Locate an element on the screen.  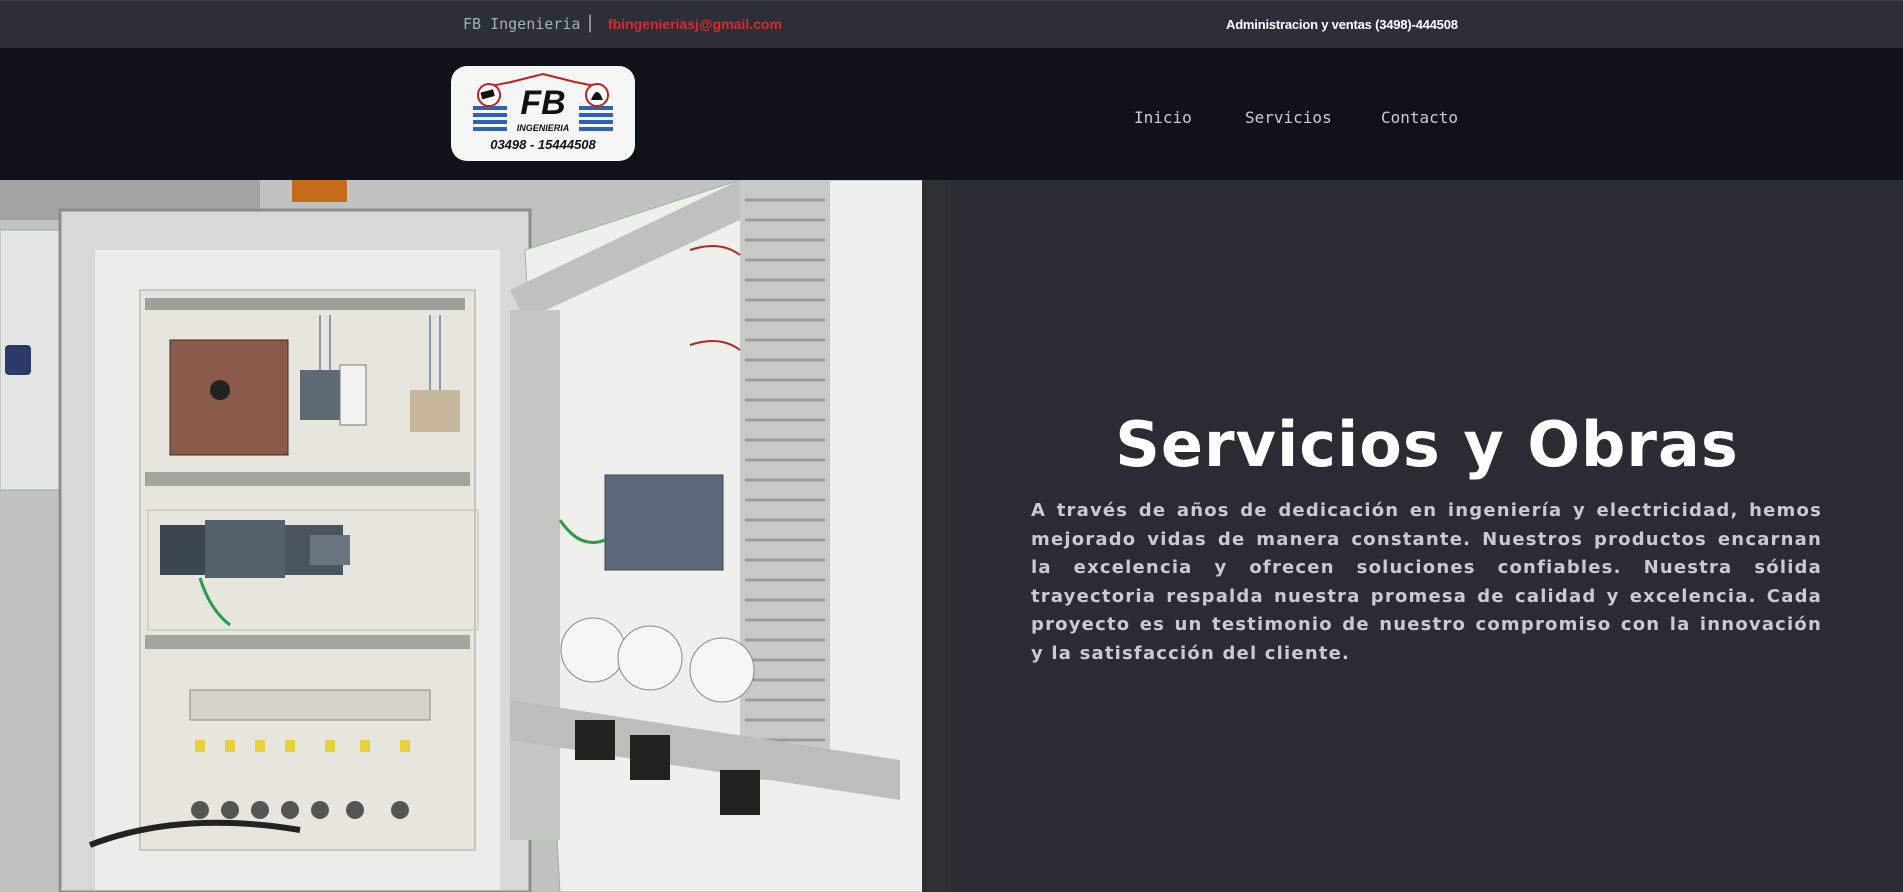
main-navbar is located at coordinates (951, 114).